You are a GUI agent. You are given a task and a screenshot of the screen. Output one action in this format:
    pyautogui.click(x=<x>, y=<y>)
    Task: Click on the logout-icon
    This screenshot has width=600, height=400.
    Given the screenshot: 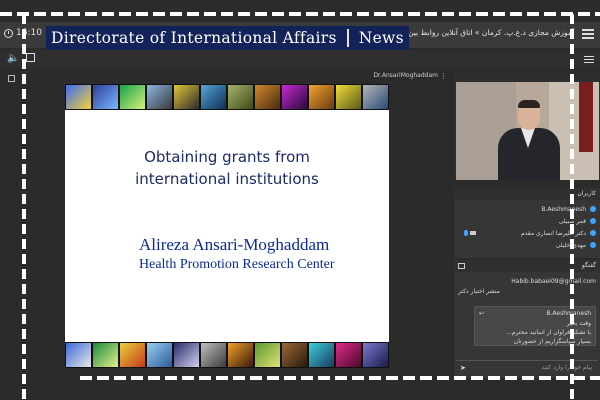 What is the action you would take?
    pyautogui.click(x=30, y=57)
    